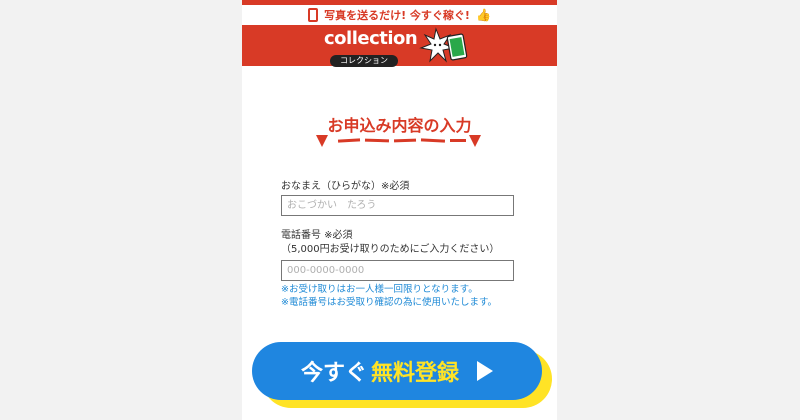 Image resolution: width=800 pixels, height=420 pixels. Describe the element at coordinates (390, 249) in the screenshot. I see `phone-sublabel: （5,000円お受け取りのためにご入力ください）` at that location.